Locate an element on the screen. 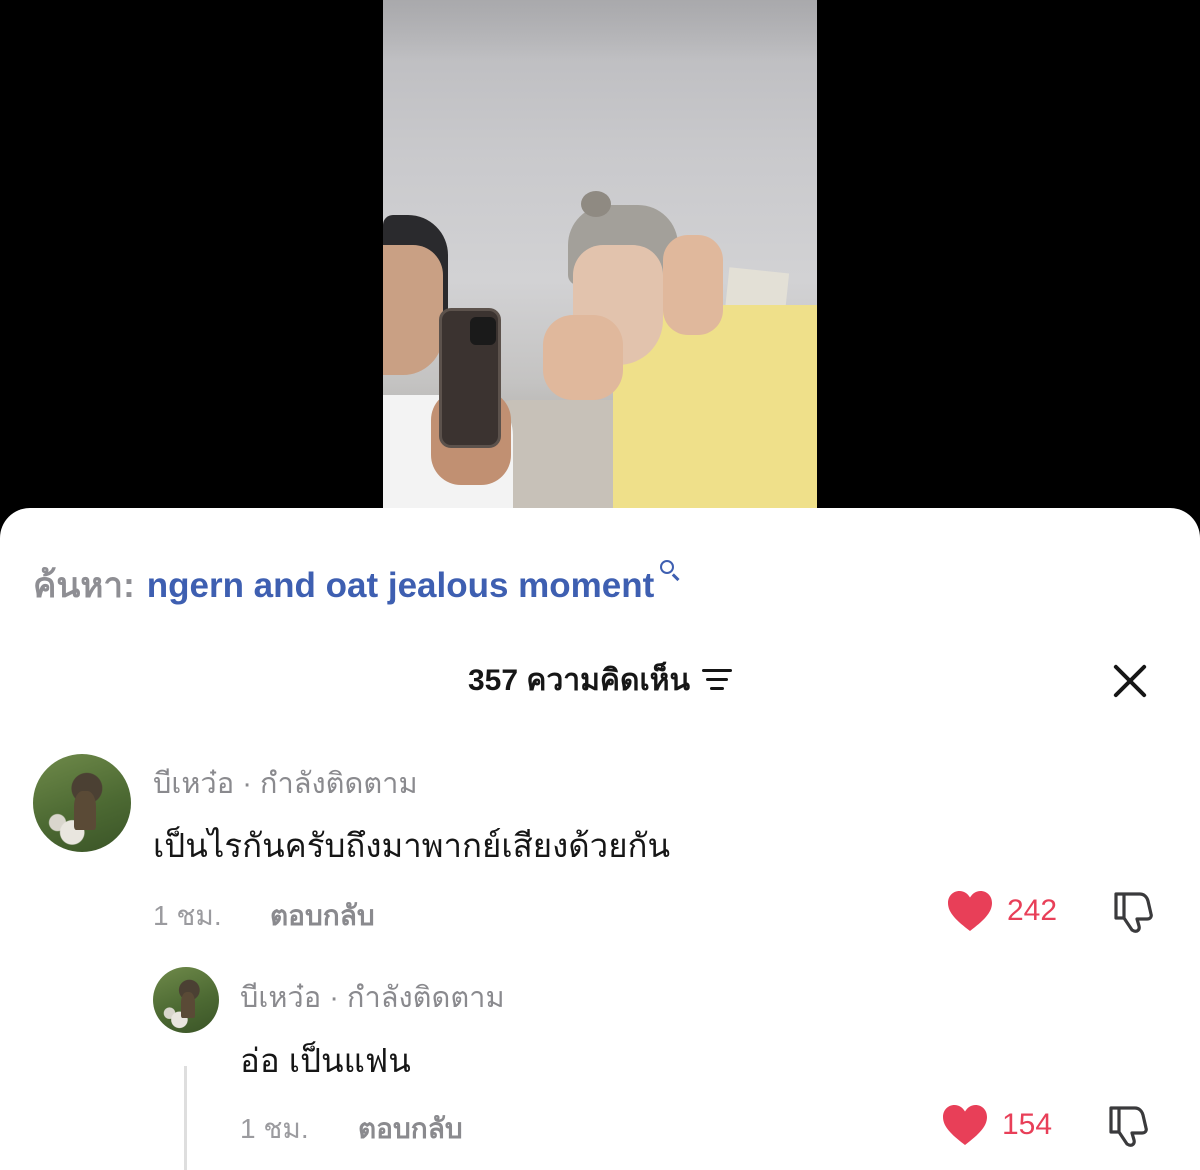  comment-username: บีเหว๋อ is located at coordinates (193, 784).